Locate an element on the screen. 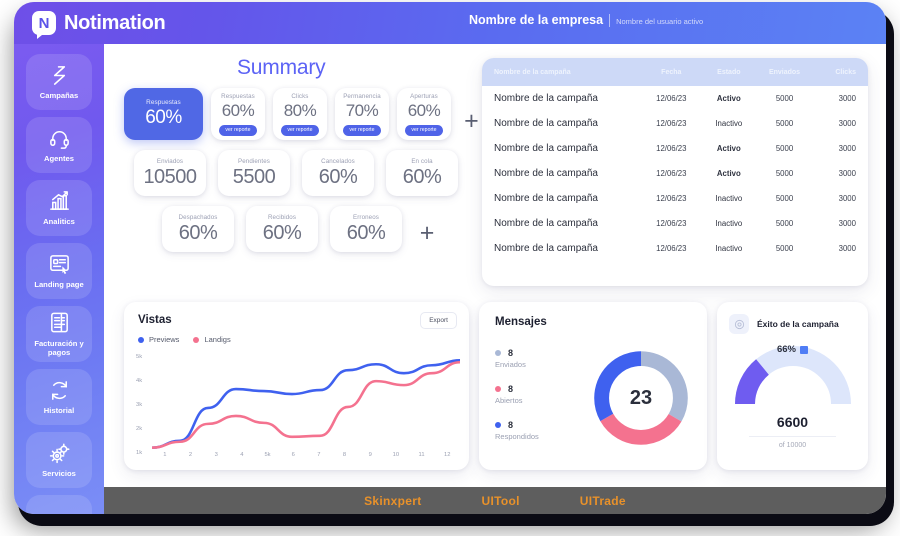  kpi-label: Permanencia is located at coordinates (362, 96).